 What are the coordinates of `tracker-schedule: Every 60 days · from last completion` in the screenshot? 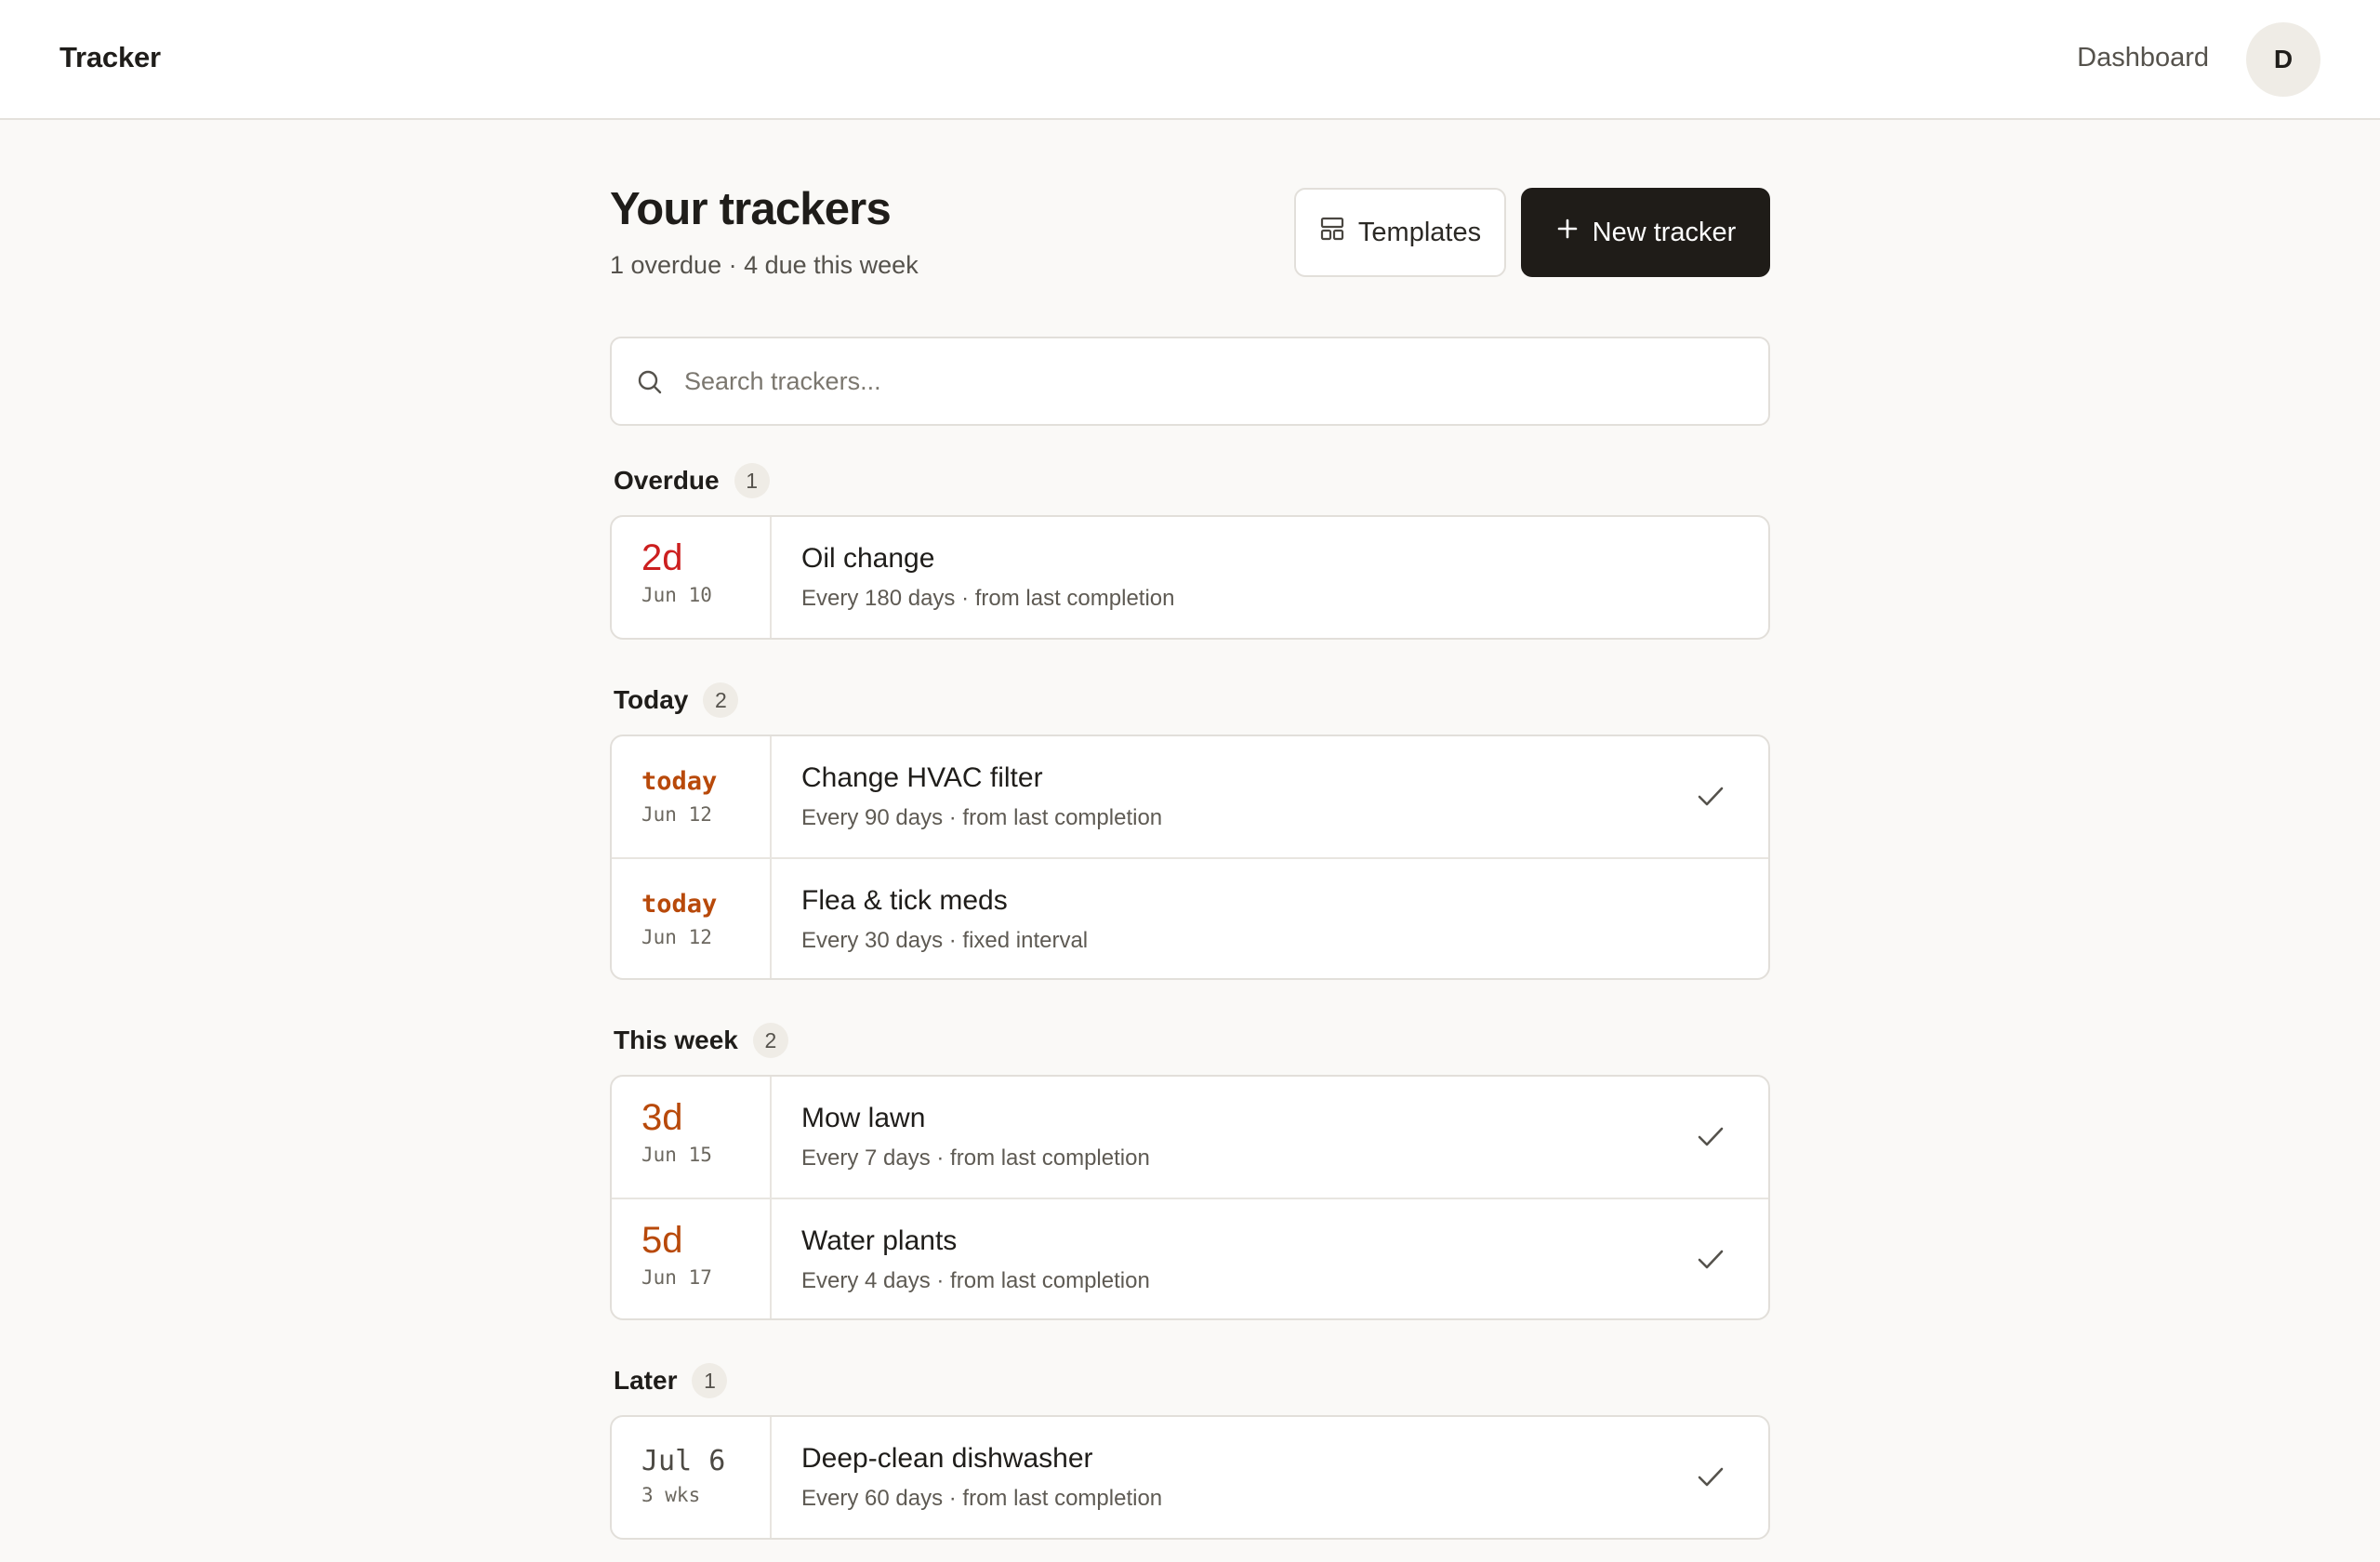 It's located at (982, 1499).